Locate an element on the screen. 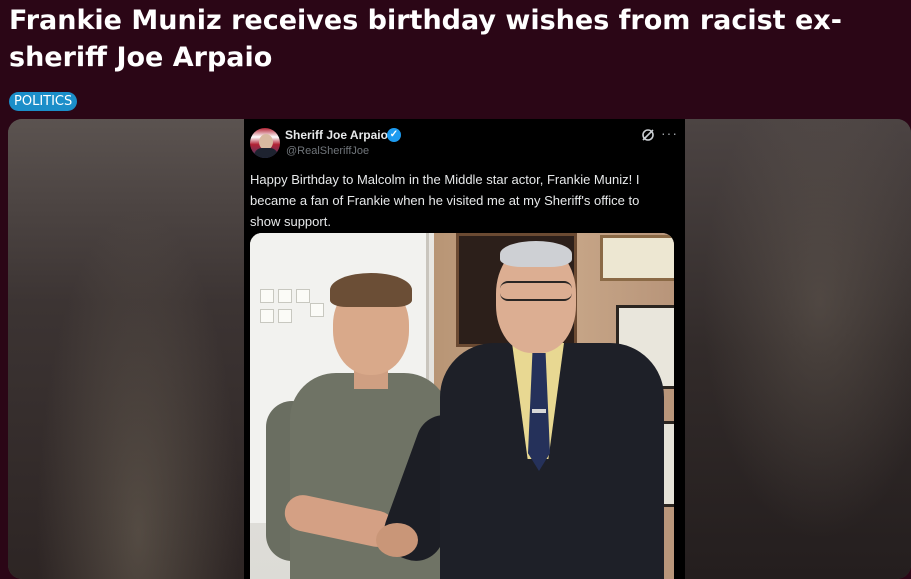 Image resolution: width=911 pixels, height=579 pixels. photo-person-left-hair is located at coordinates (371, 290).